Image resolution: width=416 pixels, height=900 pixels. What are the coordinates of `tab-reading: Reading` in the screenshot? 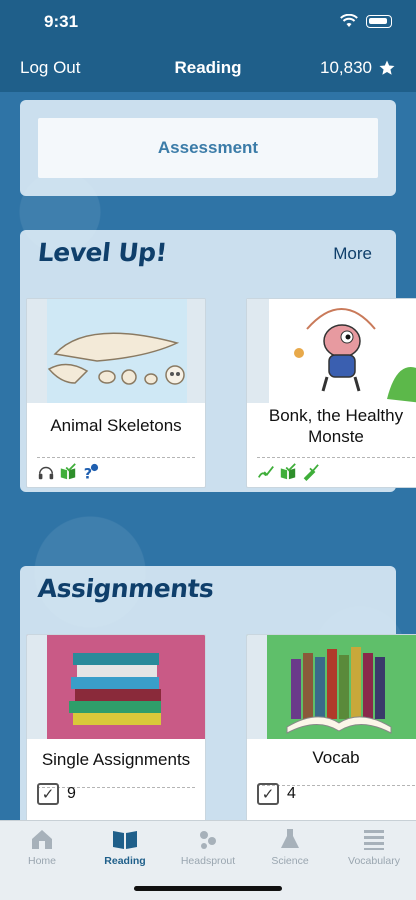 It's located at (125, 847).